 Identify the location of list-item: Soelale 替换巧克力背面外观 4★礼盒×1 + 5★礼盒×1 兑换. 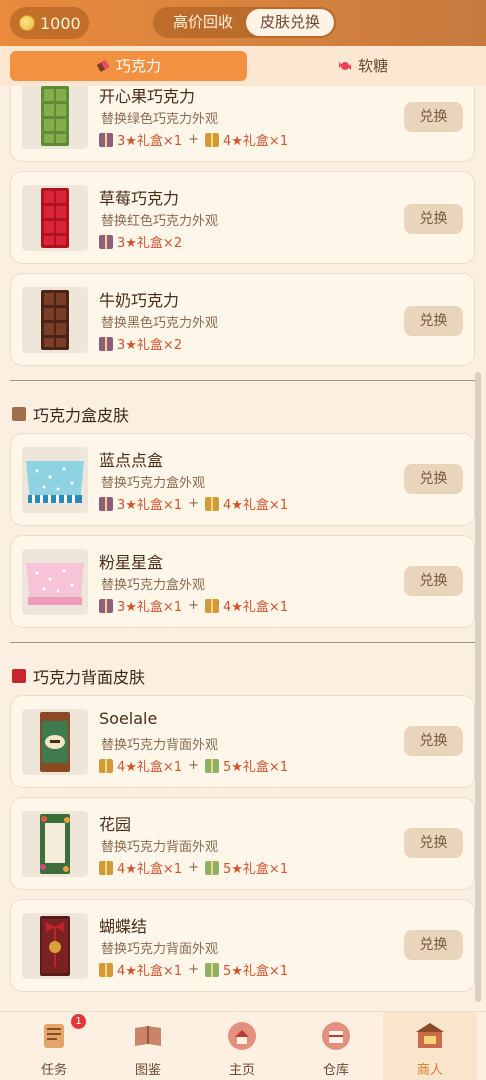
(242, 741).